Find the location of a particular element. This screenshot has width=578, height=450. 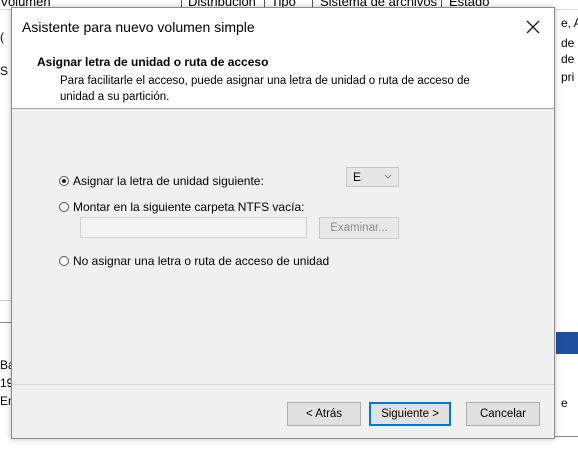

close-icon is located at coordinates (533, 27).